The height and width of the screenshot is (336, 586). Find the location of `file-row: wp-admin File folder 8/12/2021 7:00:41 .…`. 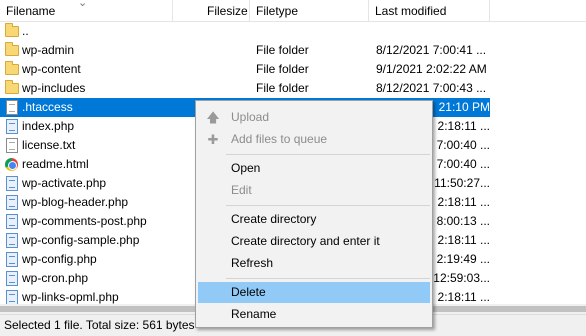

file-row: wp-admin File folder 8/12/2021 7:00:41 .… is located at coordinates (293, 50).